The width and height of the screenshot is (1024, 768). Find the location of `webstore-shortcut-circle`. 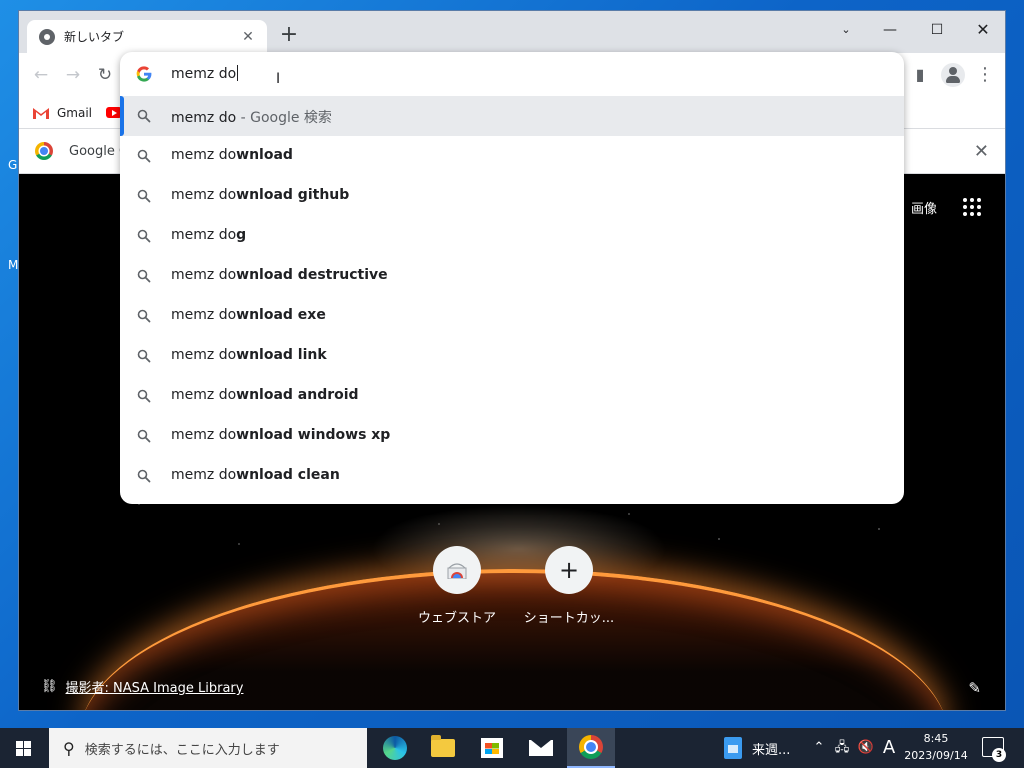

webstore-shortcut-circle is located at coordinates (457, 570).